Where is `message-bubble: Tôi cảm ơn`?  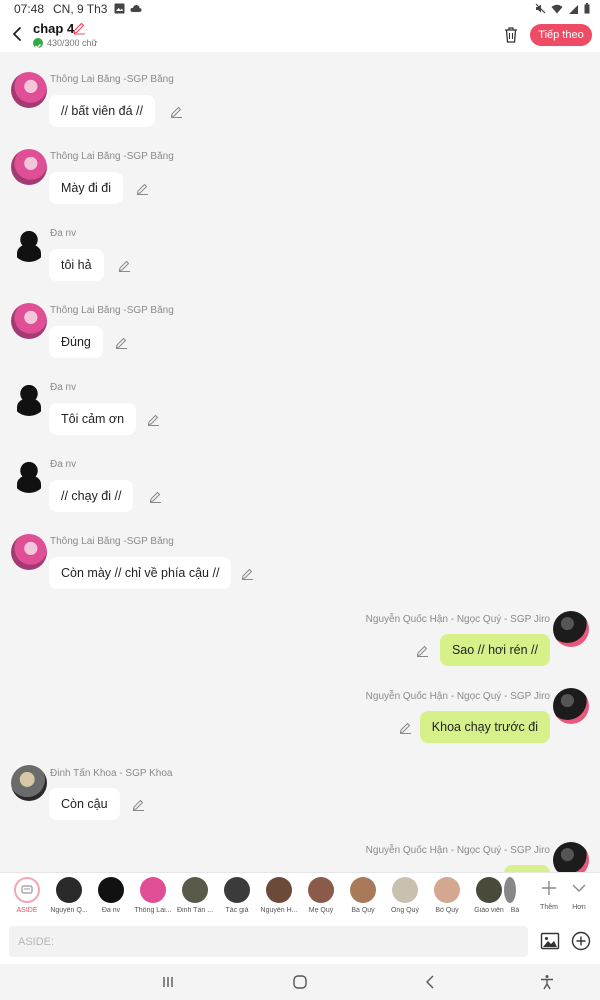
message-bubble: Tôi cảm ơn is located at coordinates (93, 419).